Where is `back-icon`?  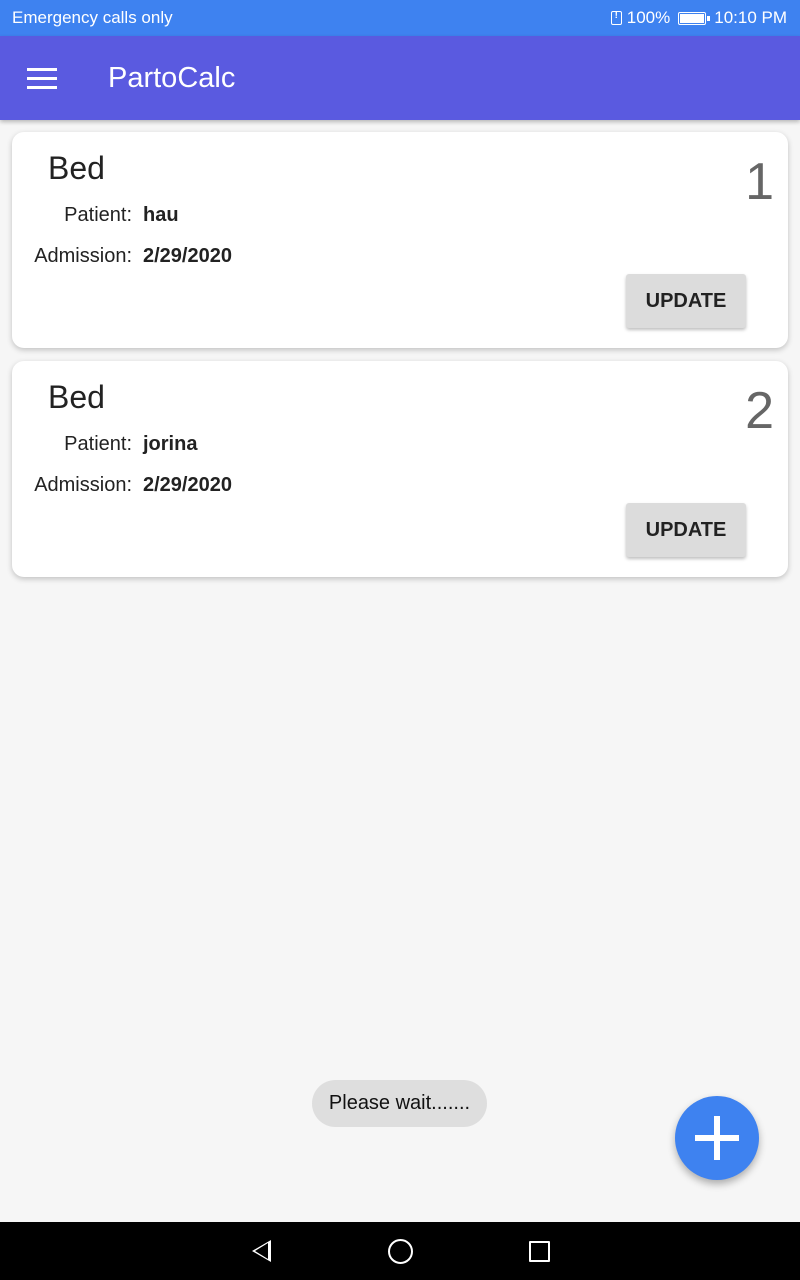 back-icon is located at coordinates (261, 1251).